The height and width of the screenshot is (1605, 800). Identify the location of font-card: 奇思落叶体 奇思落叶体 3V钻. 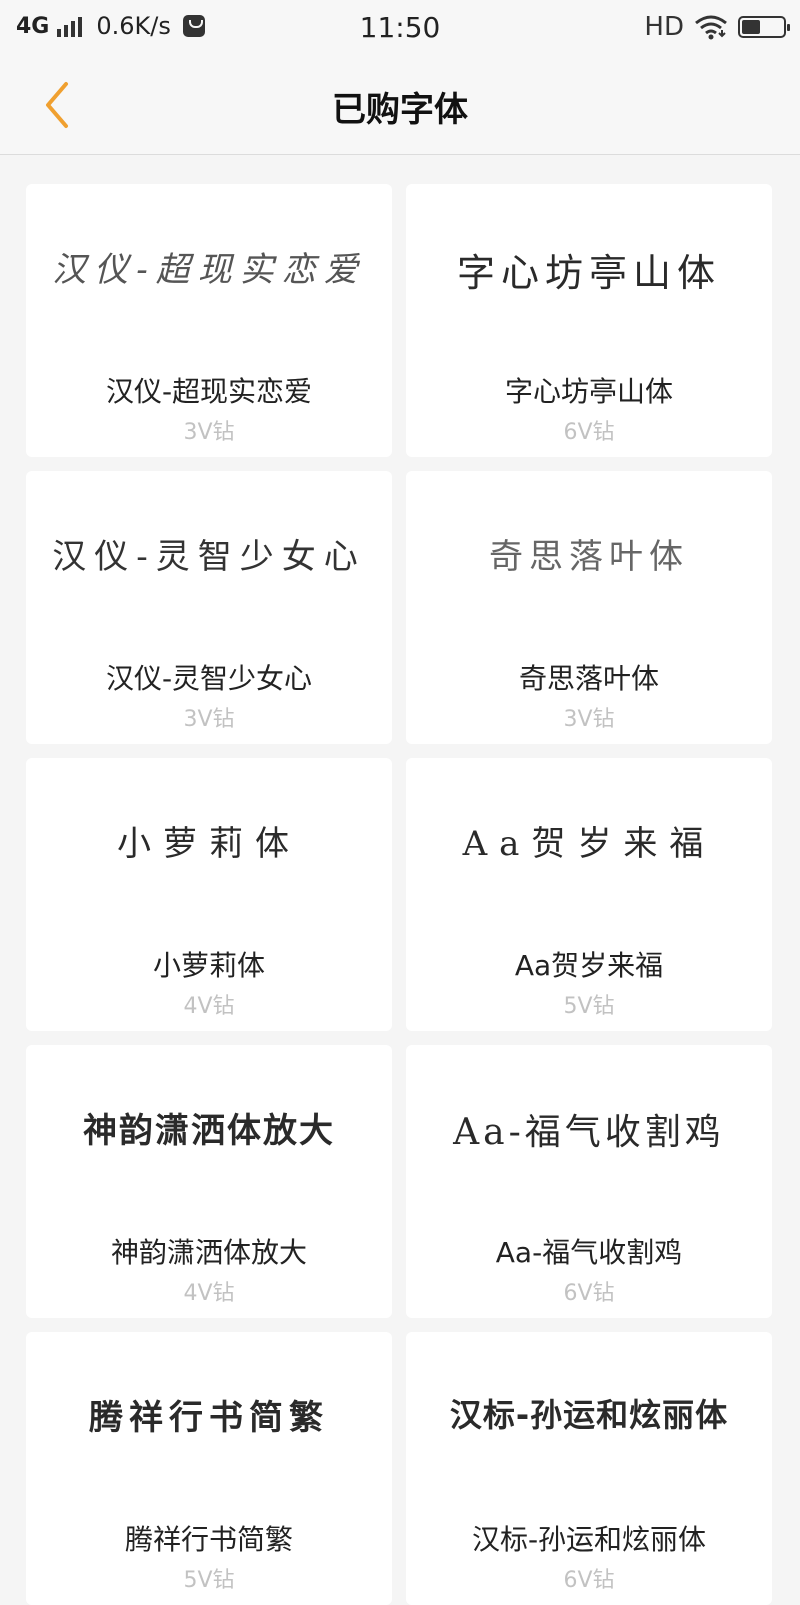
(589, 607).